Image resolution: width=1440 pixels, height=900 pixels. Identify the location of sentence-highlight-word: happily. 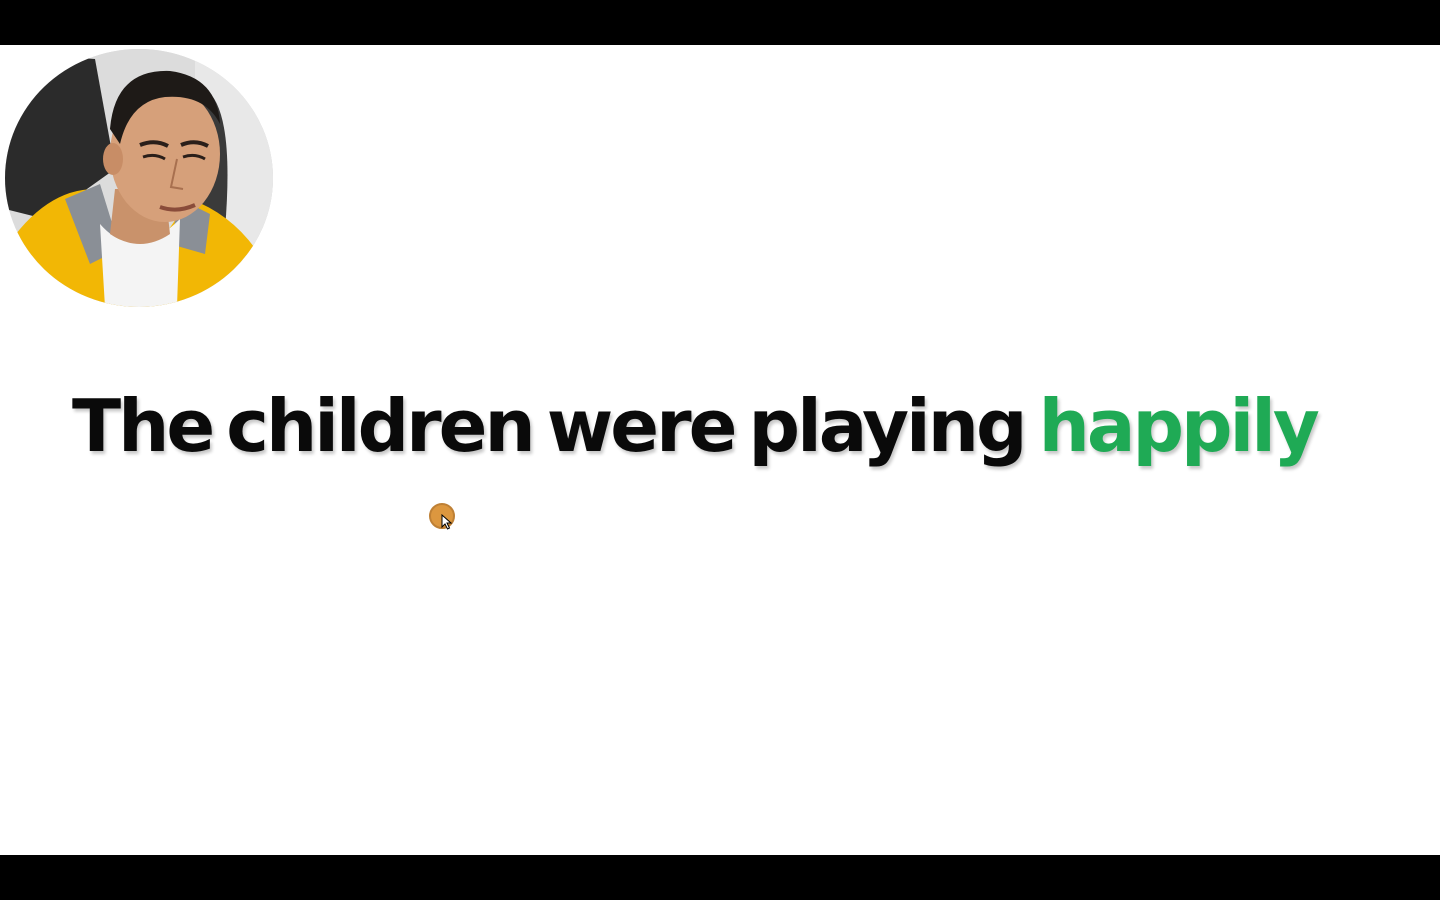
(1179, 426).